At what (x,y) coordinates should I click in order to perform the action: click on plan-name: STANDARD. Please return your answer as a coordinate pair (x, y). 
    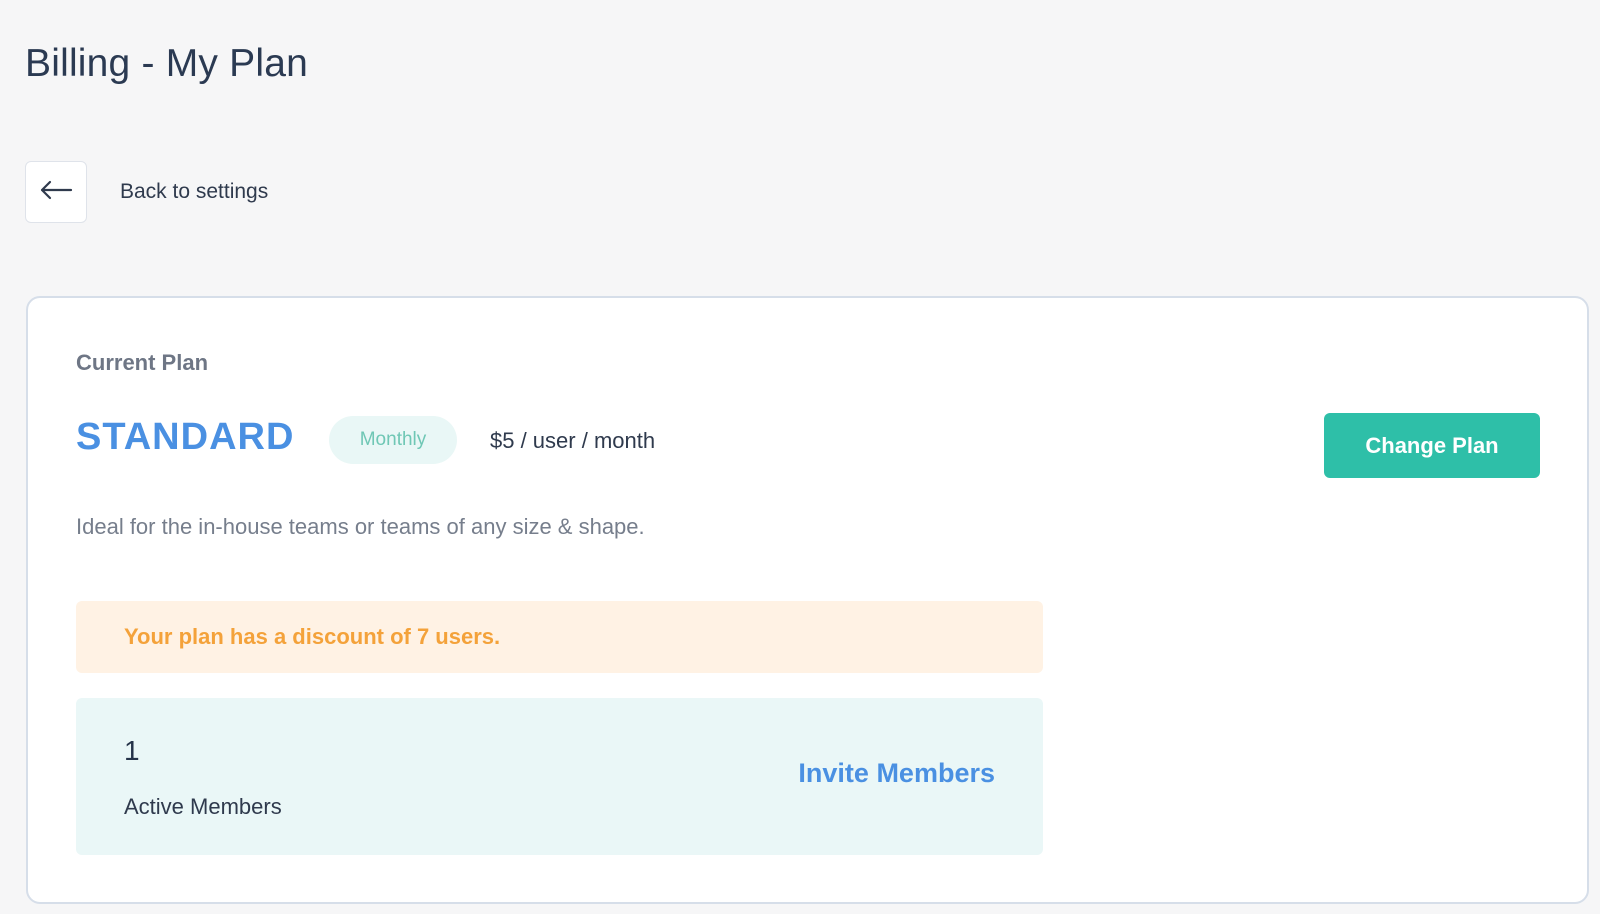
    Looking at the image, I should click on (185, 437).